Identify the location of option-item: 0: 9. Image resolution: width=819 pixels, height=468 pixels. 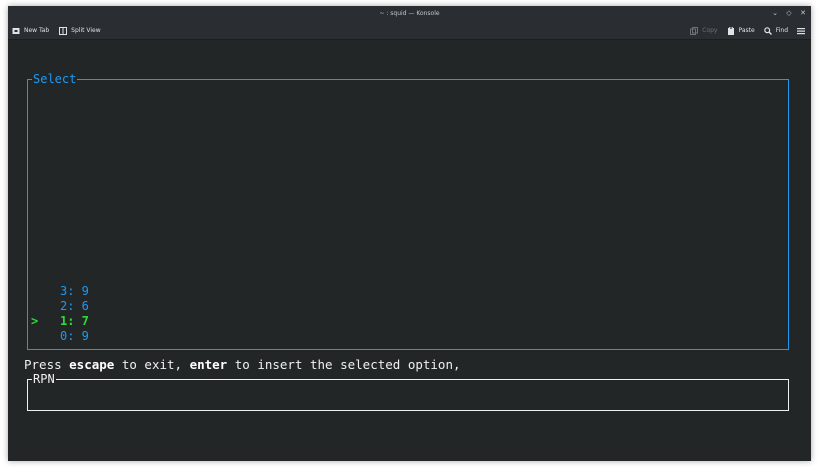
(408, 336).